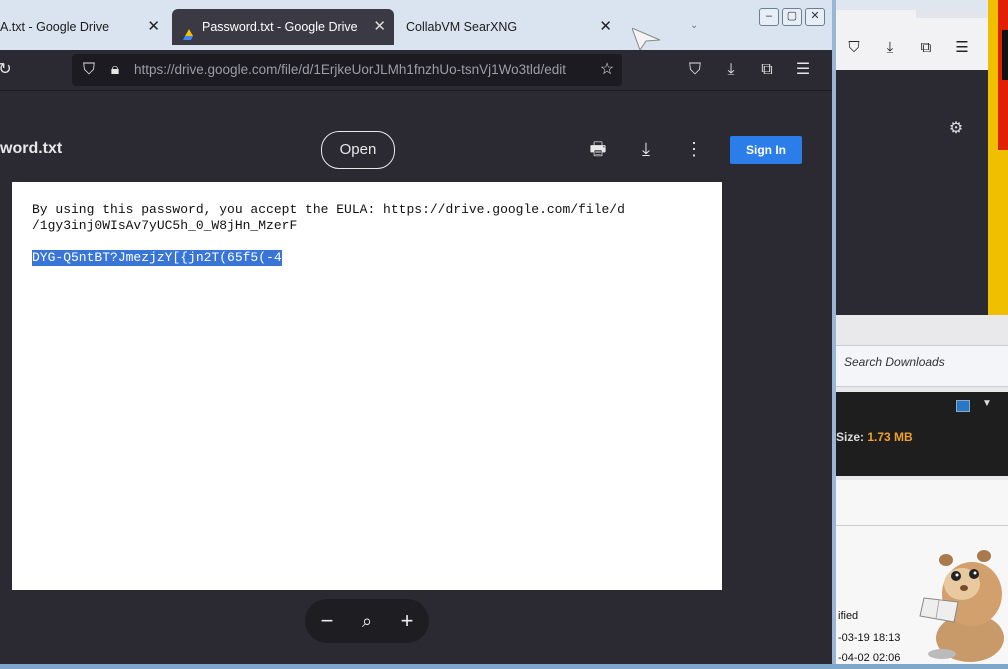 Image resolution: width=1008 pixels, height=669 pixels. Describe the element at coordinates (956, 128) in the screenshot. I see `settings-gear-icon: ⚙` at that location.